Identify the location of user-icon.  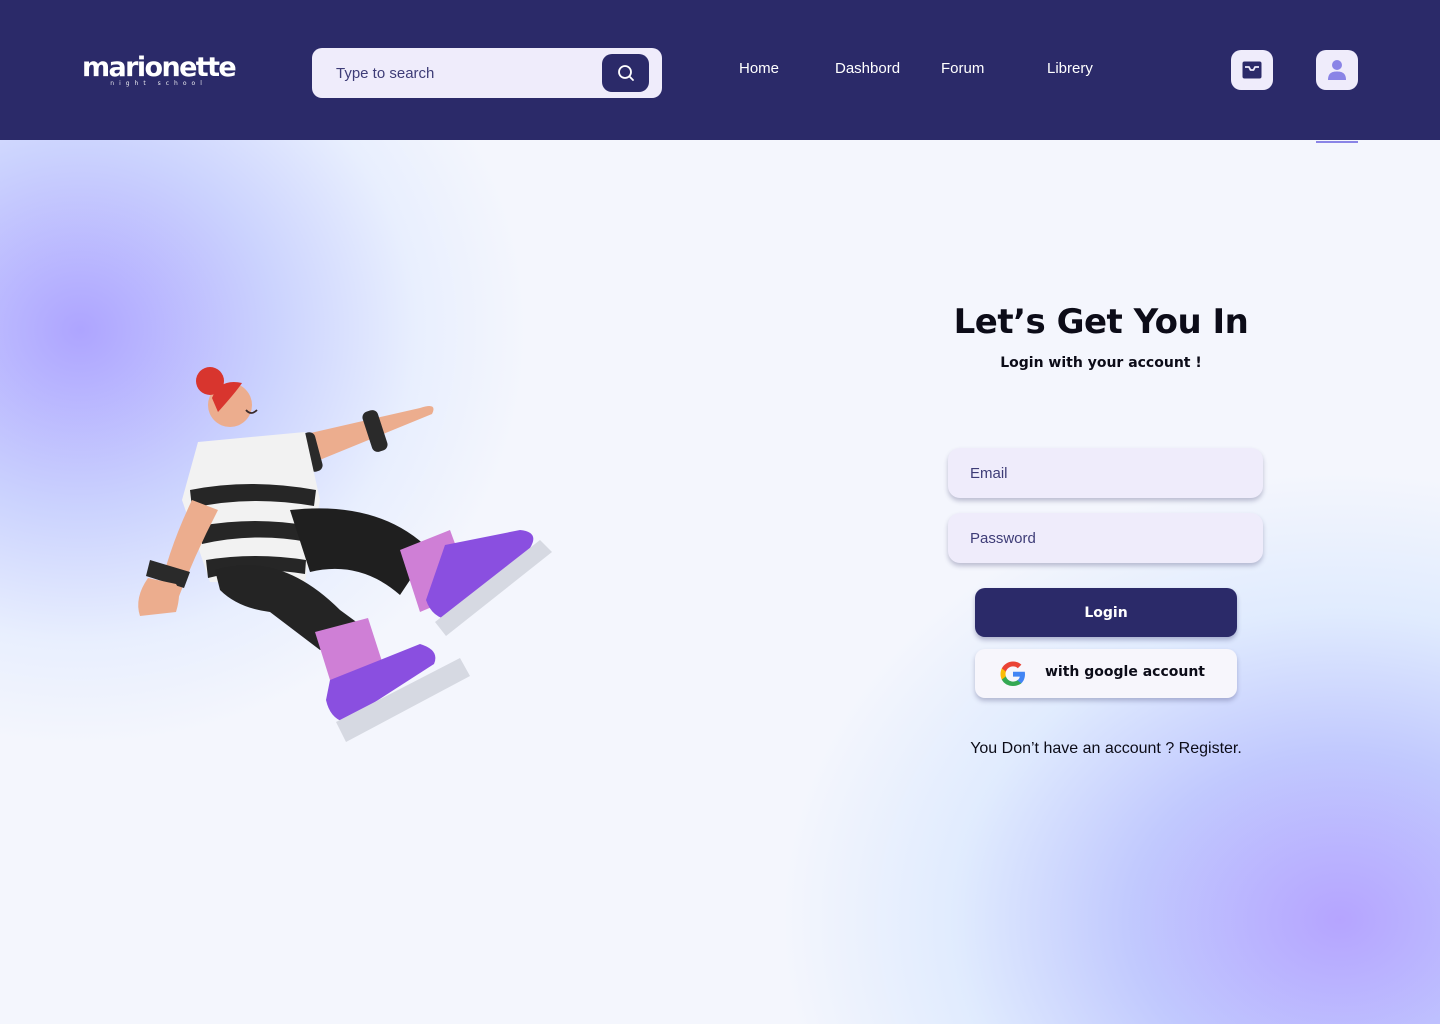
(1337, 70).